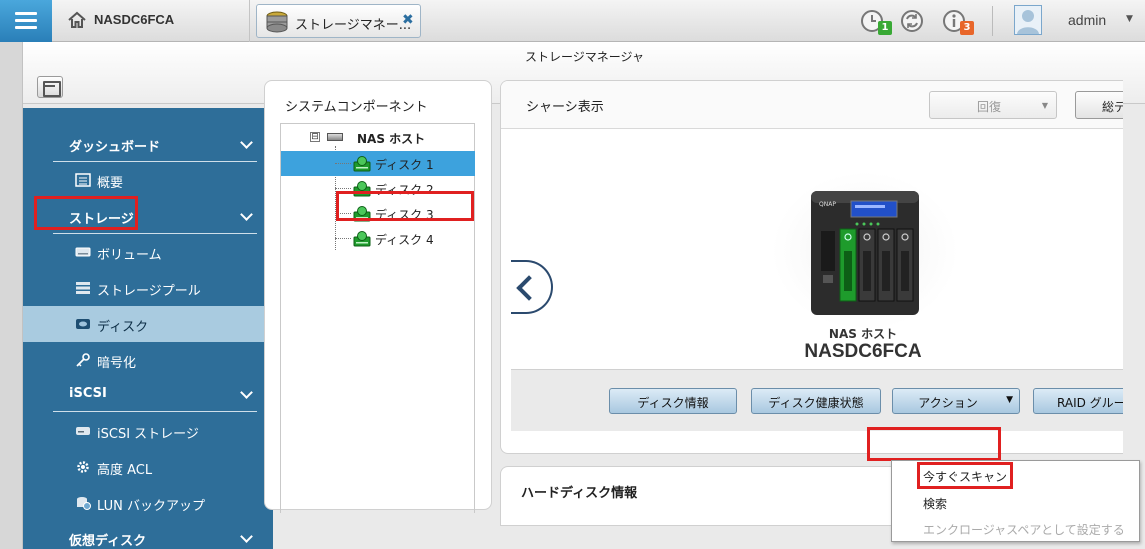 This screenshot has height=549, width=1145. Describe the element at coordinates (83, 180) in the screenshot. I see `overview-icon` at that location.